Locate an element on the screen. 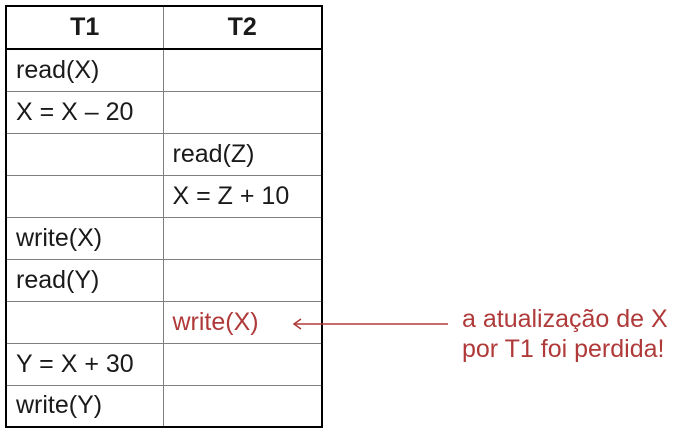 The width and height of the screenshot is (697, 439). table-row: X = X – 20 is located at coordinates (164, 112).